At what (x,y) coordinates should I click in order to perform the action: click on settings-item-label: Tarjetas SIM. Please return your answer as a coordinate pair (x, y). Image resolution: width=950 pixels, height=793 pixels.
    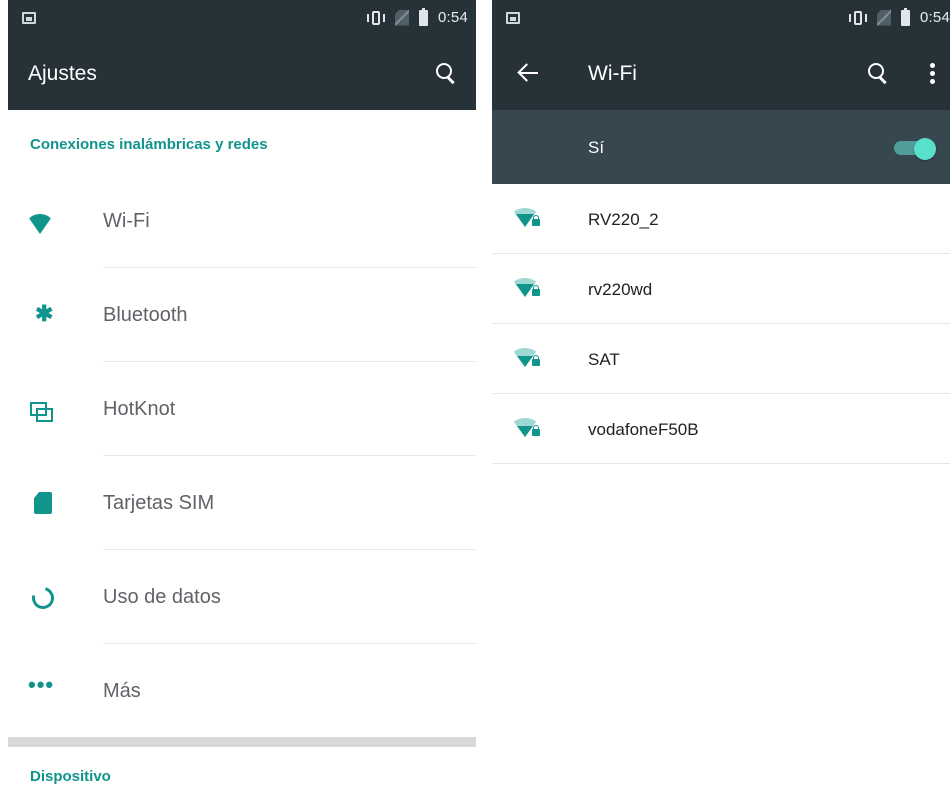
    Looking at the image, I should click on (159, 503).